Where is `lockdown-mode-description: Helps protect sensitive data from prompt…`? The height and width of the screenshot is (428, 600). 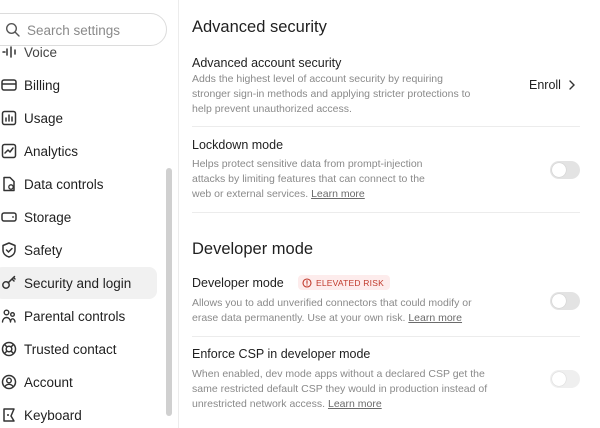 lockdown-mode-description: Helps protect sensitive data from prompt… is located at coordinates (308, 179).